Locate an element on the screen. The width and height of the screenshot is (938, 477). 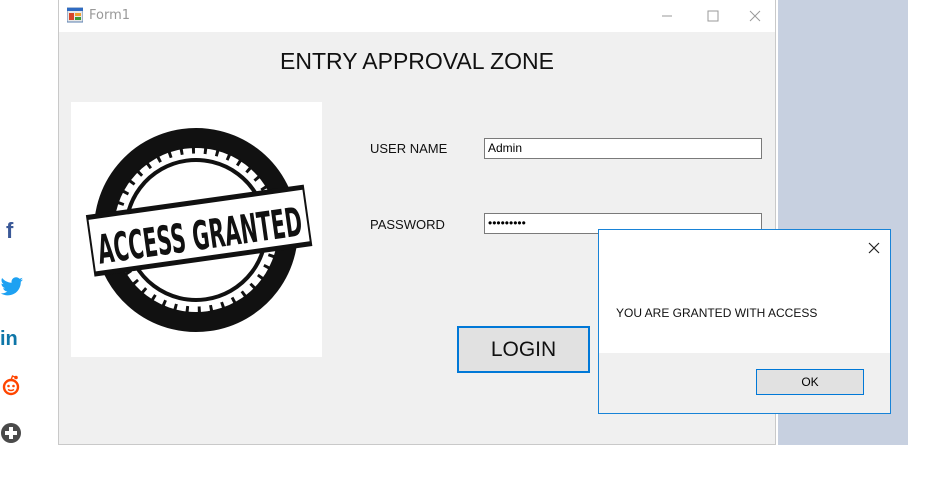
minimize-button is located at coordinates (667, 16).